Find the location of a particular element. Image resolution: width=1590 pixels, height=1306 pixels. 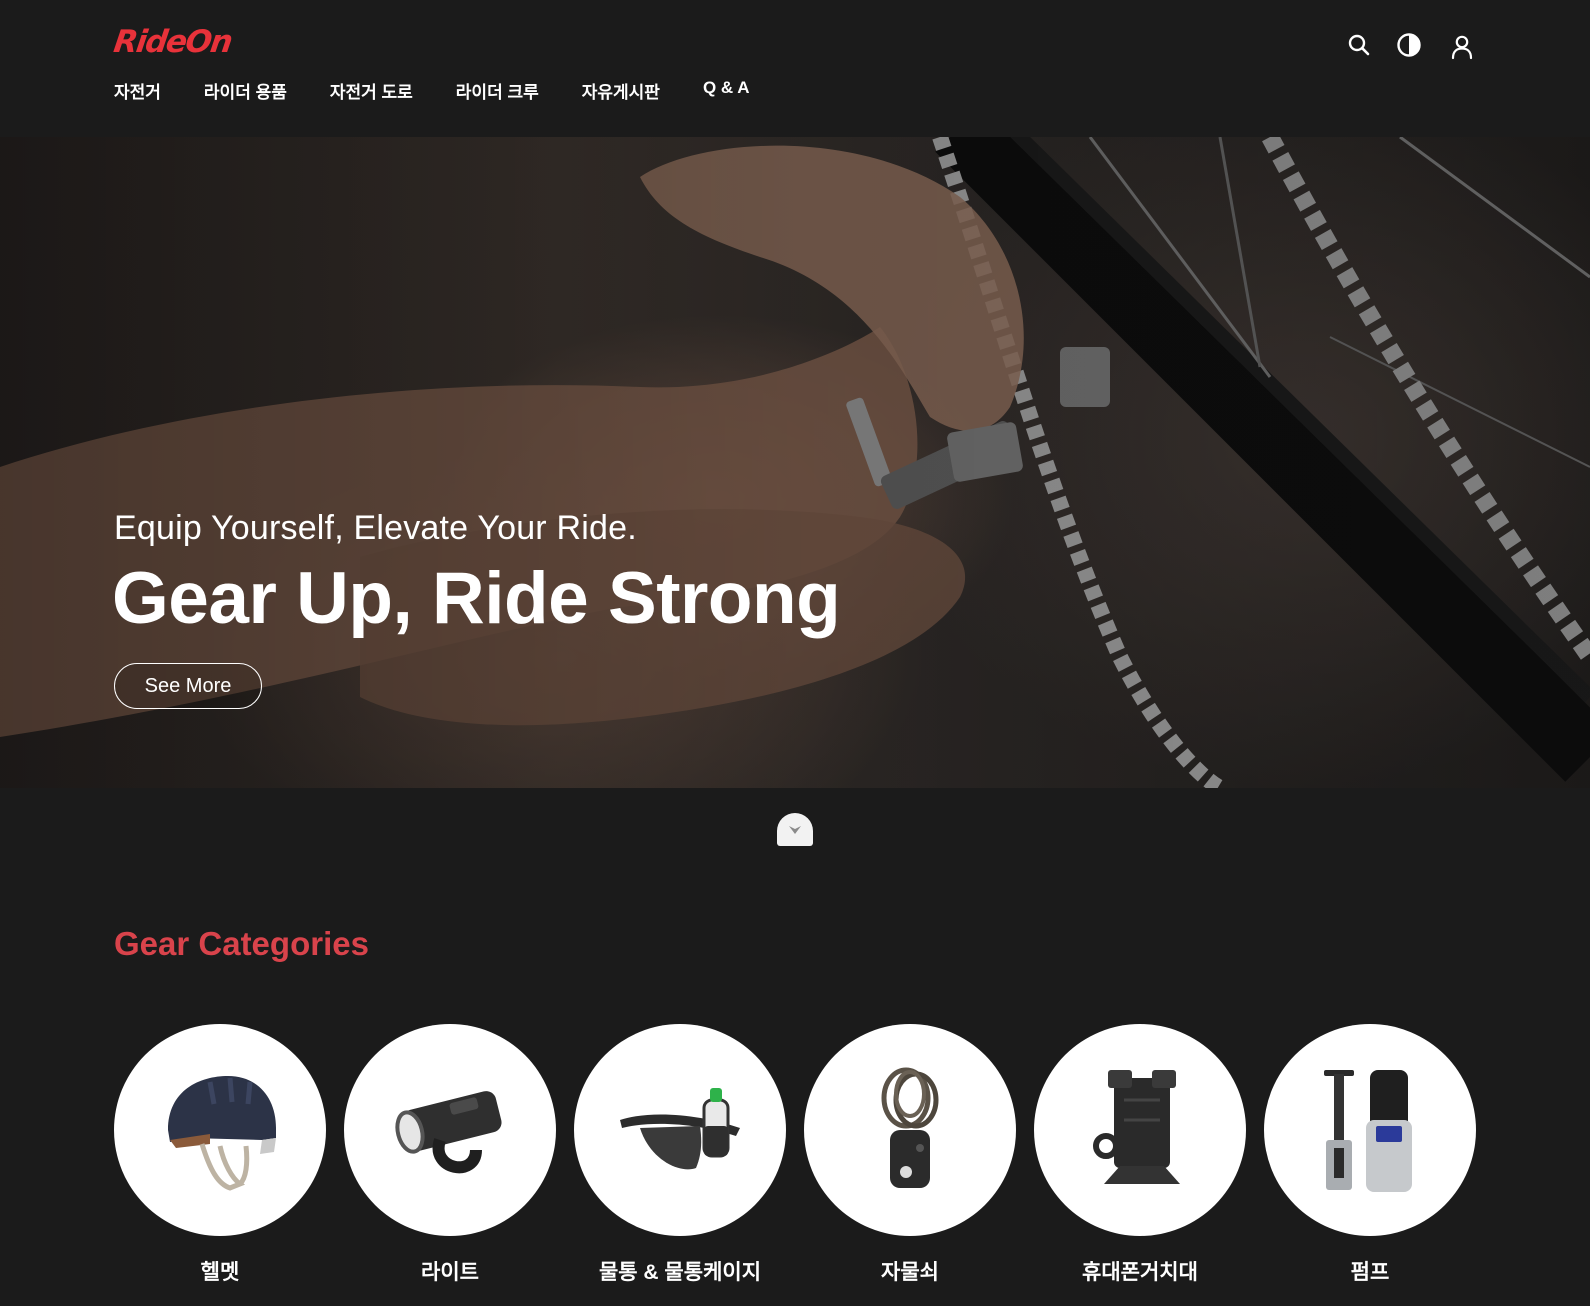

chevron-down-icon is located at coordinates (795, 829).